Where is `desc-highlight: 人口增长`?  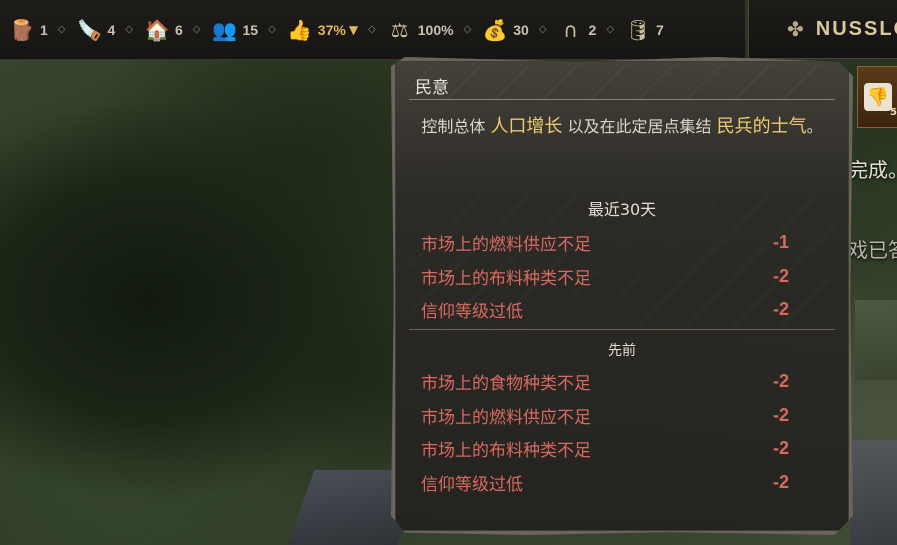 desc-highlight: 人口增长 is located at coordinates (526, 126).